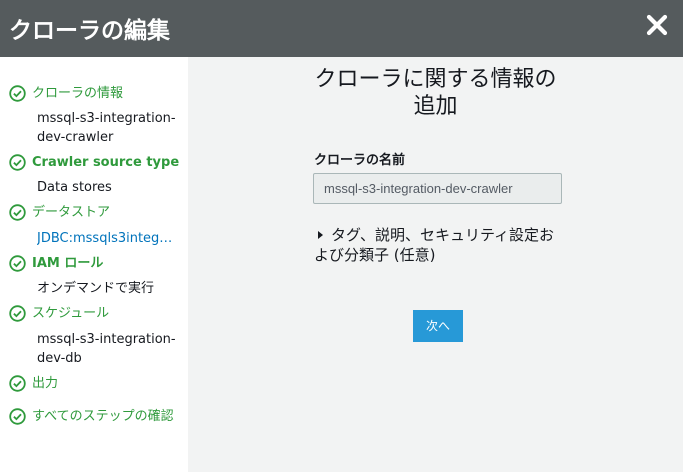 This screenshot has height=472, width=683. I want to click on step-data-store: データストア, so click(95, 213).